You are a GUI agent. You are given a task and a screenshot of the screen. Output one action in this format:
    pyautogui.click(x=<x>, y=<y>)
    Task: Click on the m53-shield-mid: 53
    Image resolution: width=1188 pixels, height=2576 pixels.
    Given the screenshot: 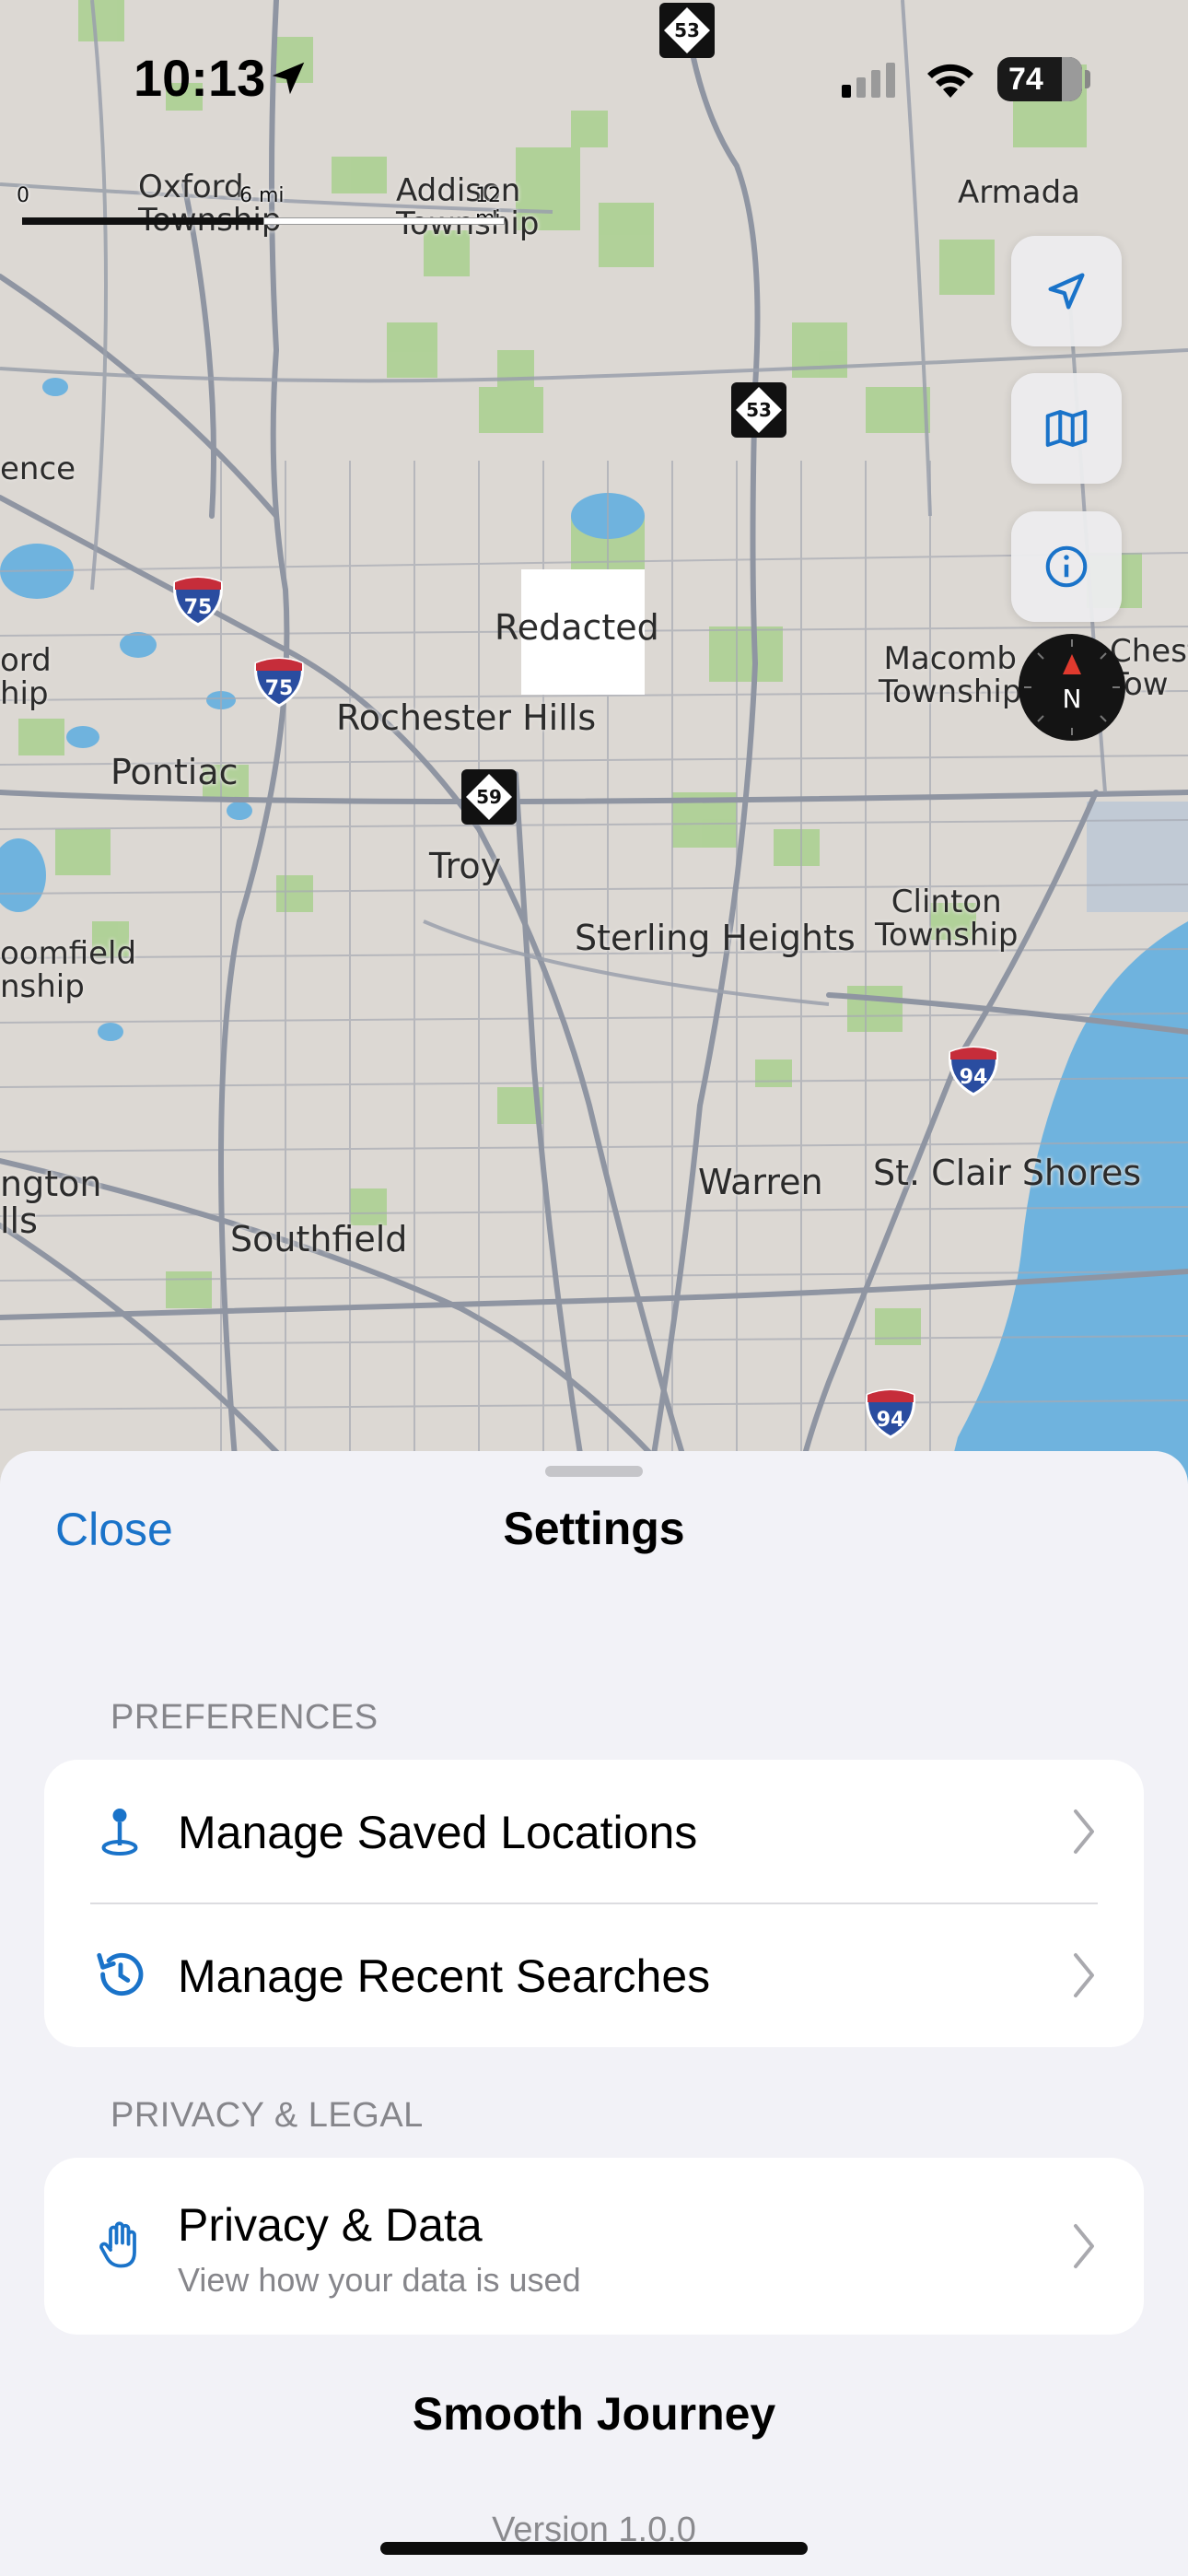 What is the action you would take?
    pyautogui.click(x=758, y=410)
    